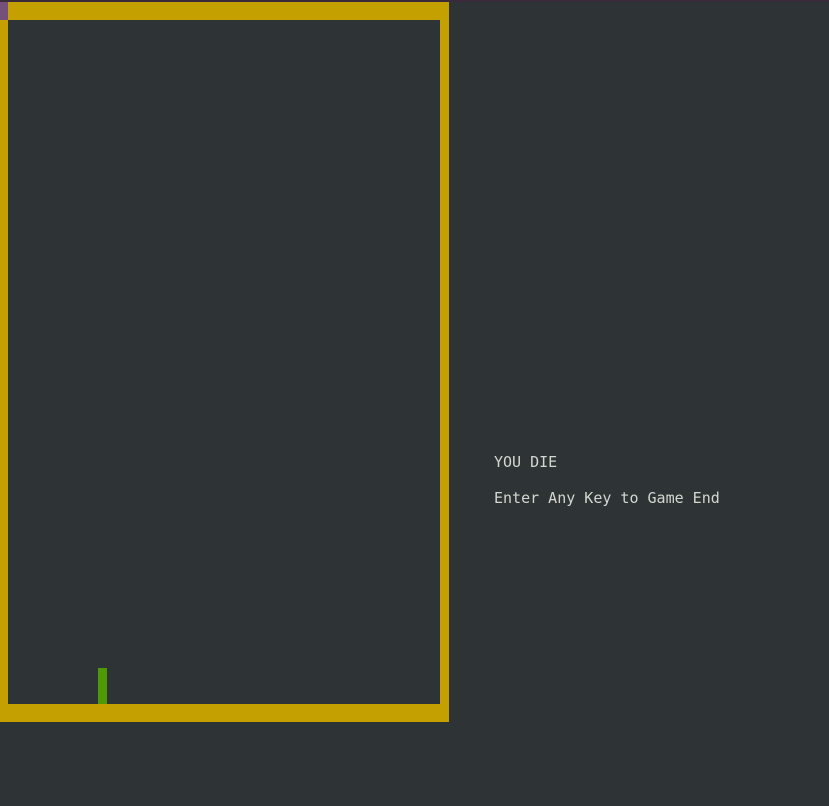  Describe the element at coordinates (526, 462) in the screenshot. I see `death-message: YOU DIE` at that location.